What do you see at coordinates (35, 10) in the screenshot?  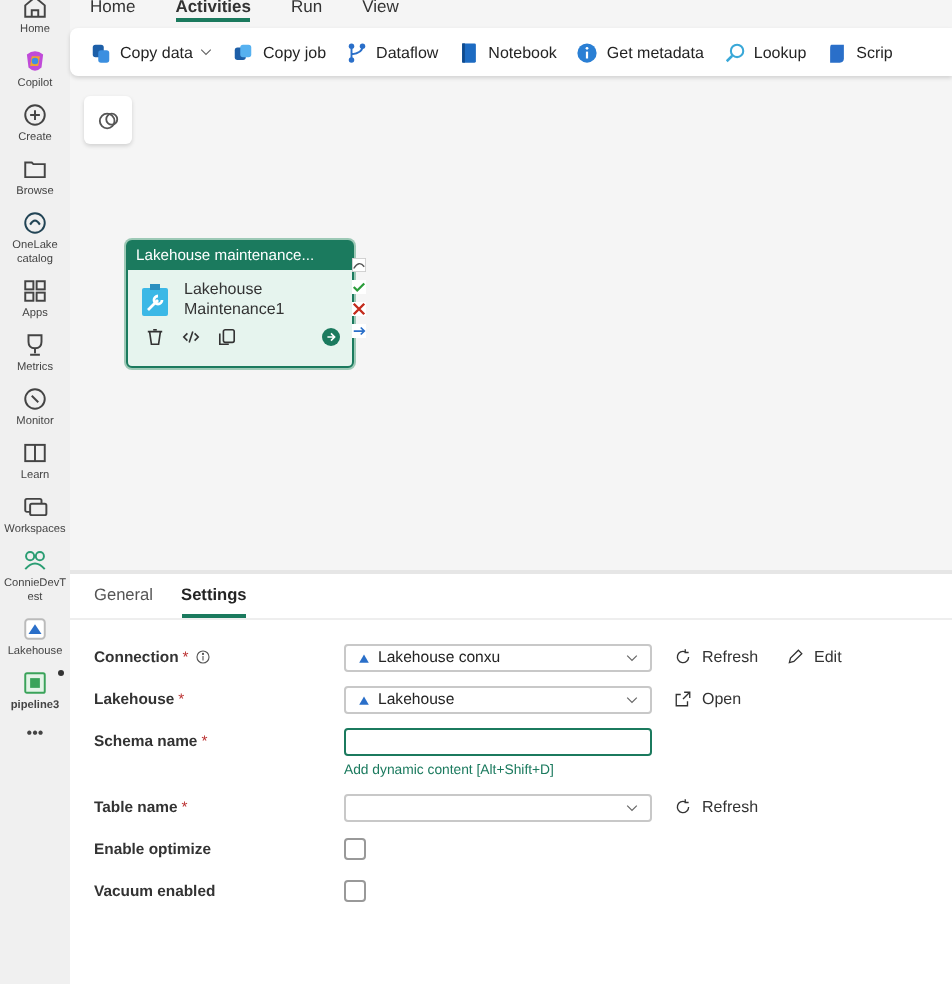 I see `home-icon` at bounding box center [35, 10].